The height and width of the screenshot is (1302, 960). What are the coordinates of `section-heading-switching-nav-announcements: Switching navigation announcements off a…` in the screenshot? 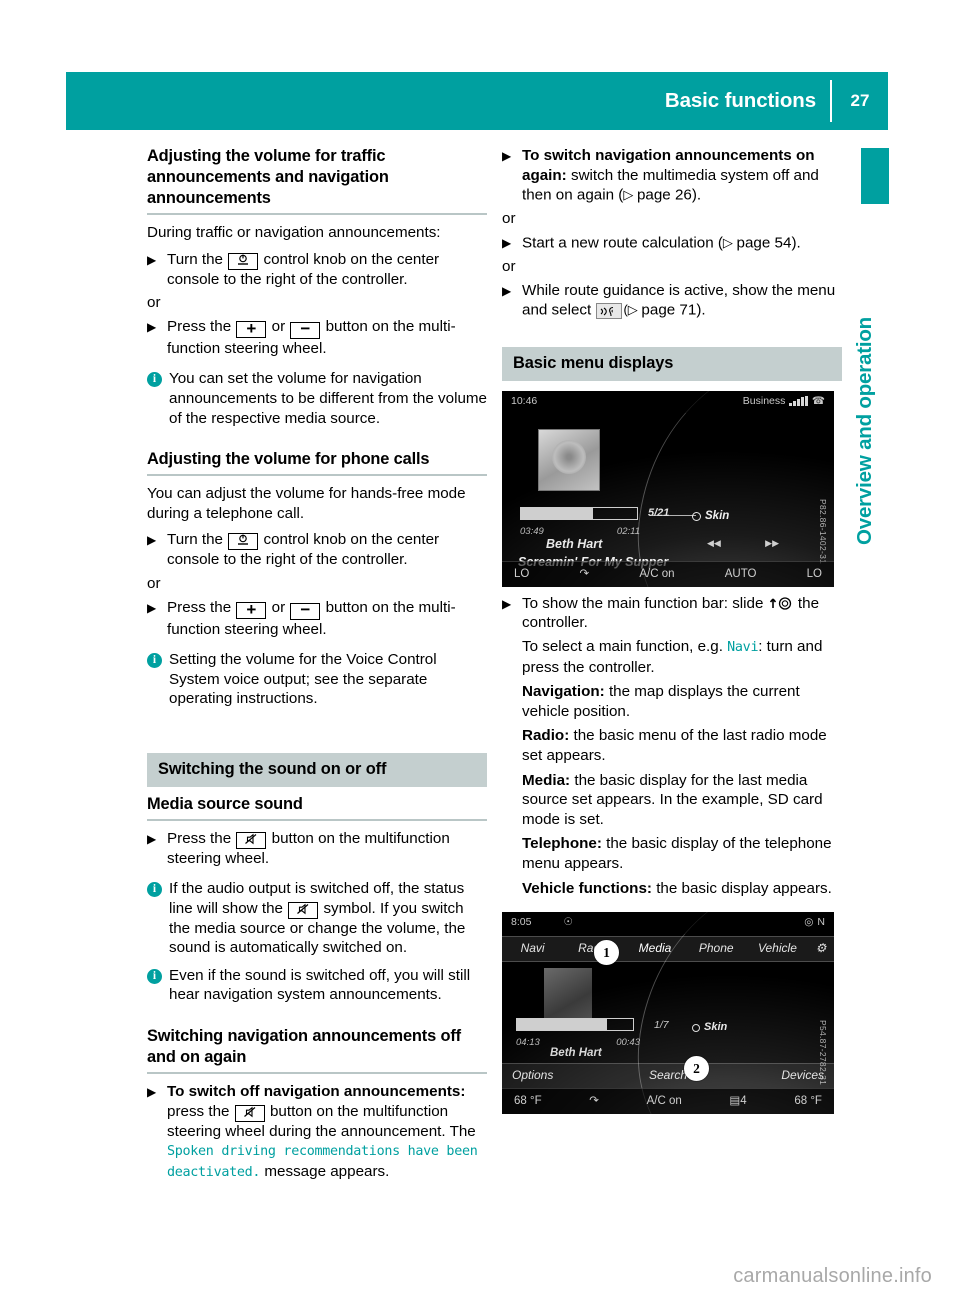 It's located at (304, 1047).